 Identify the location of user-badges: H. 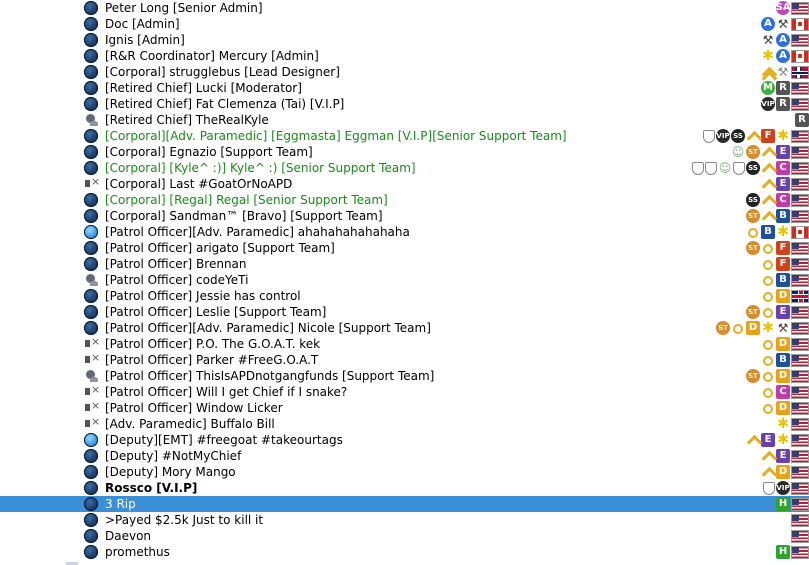
(792, 552).